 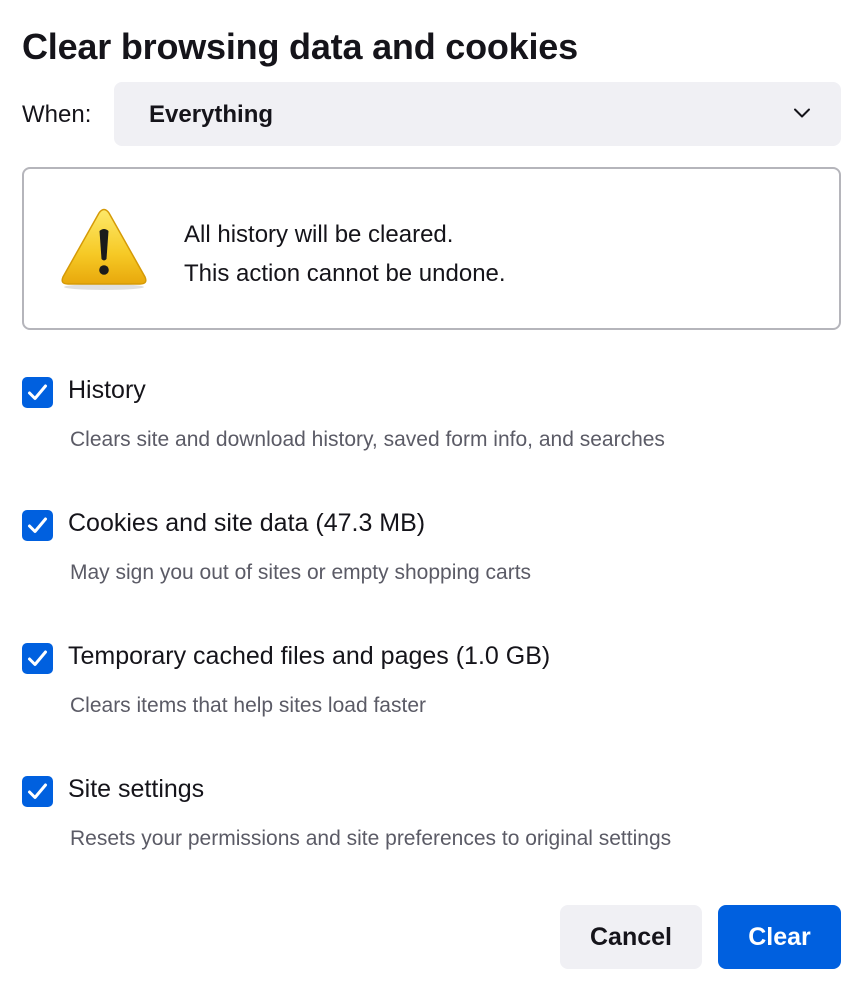 I want to click on time-range-selected-value: Everything, so click(x=211, y=114).